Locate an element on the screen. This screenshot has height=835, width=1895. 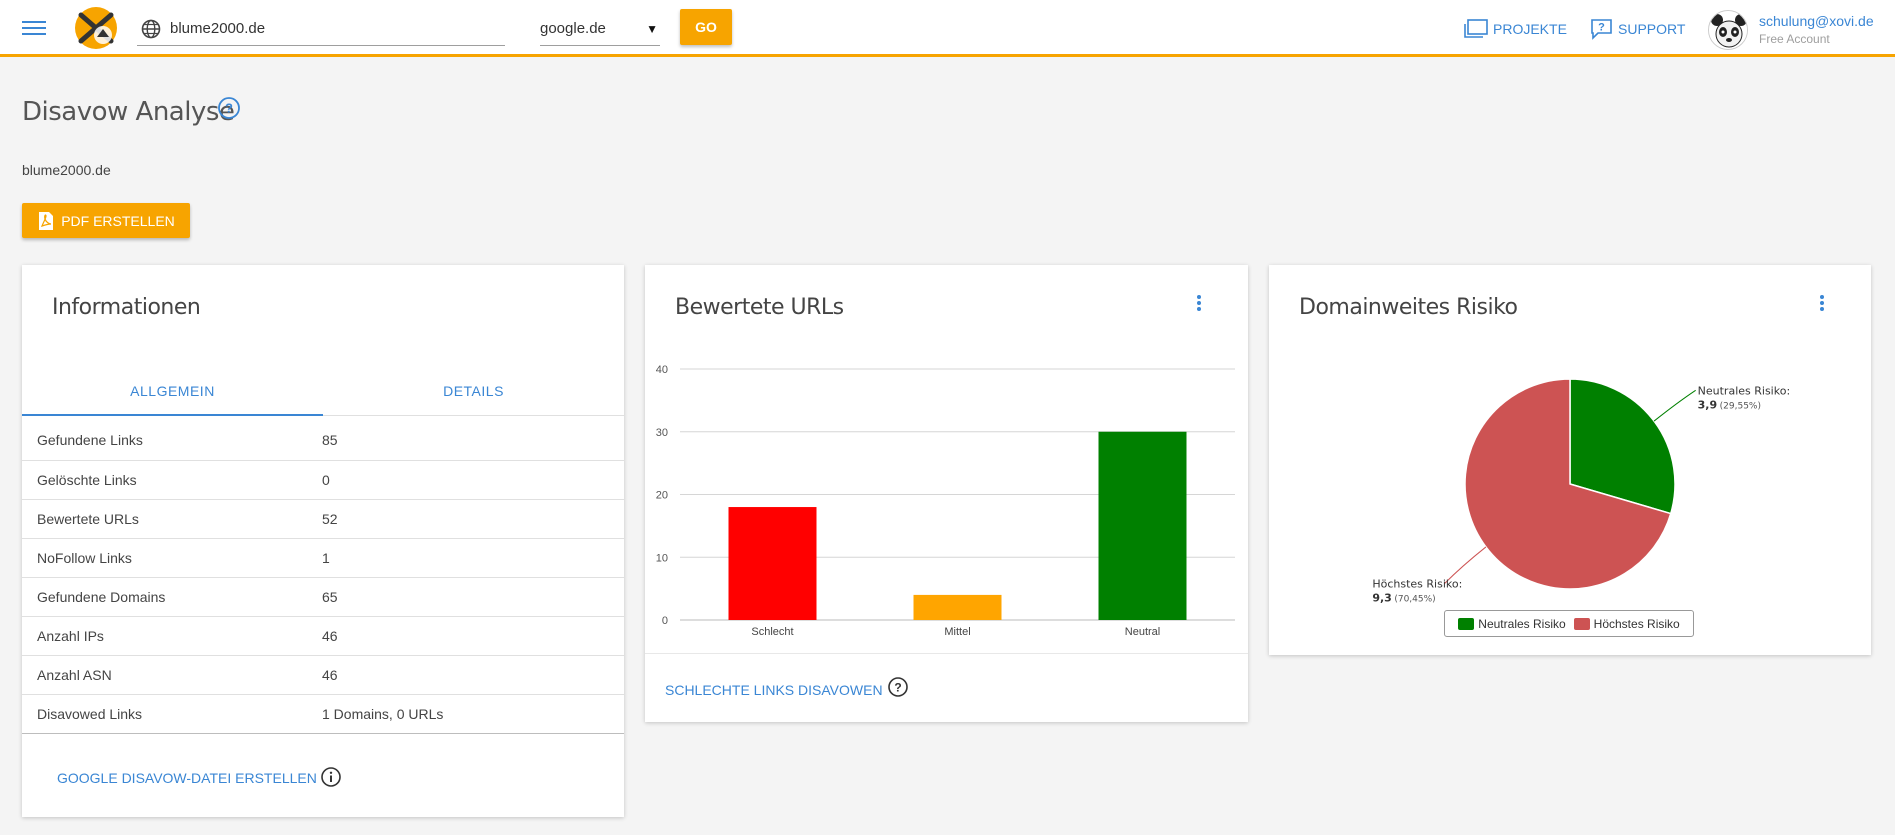
dropdown-arrow-icon: ▼ is located at coordinates (652, 29).